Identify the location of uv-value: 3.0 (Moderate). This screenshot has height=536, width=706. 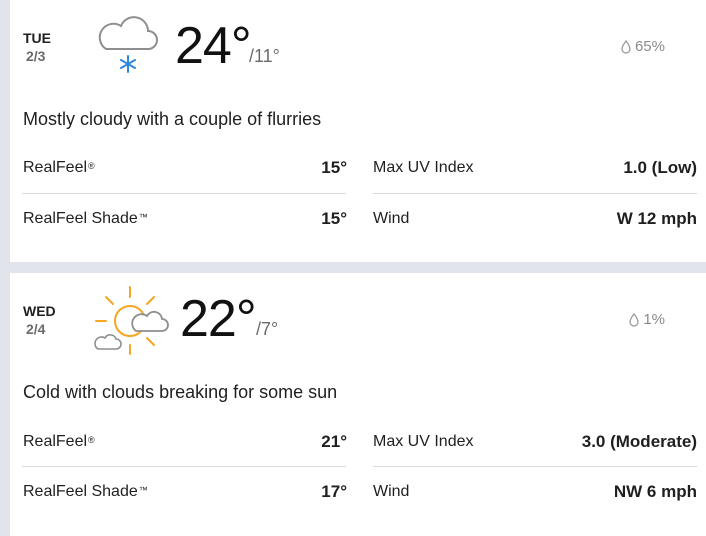
(639, 441).